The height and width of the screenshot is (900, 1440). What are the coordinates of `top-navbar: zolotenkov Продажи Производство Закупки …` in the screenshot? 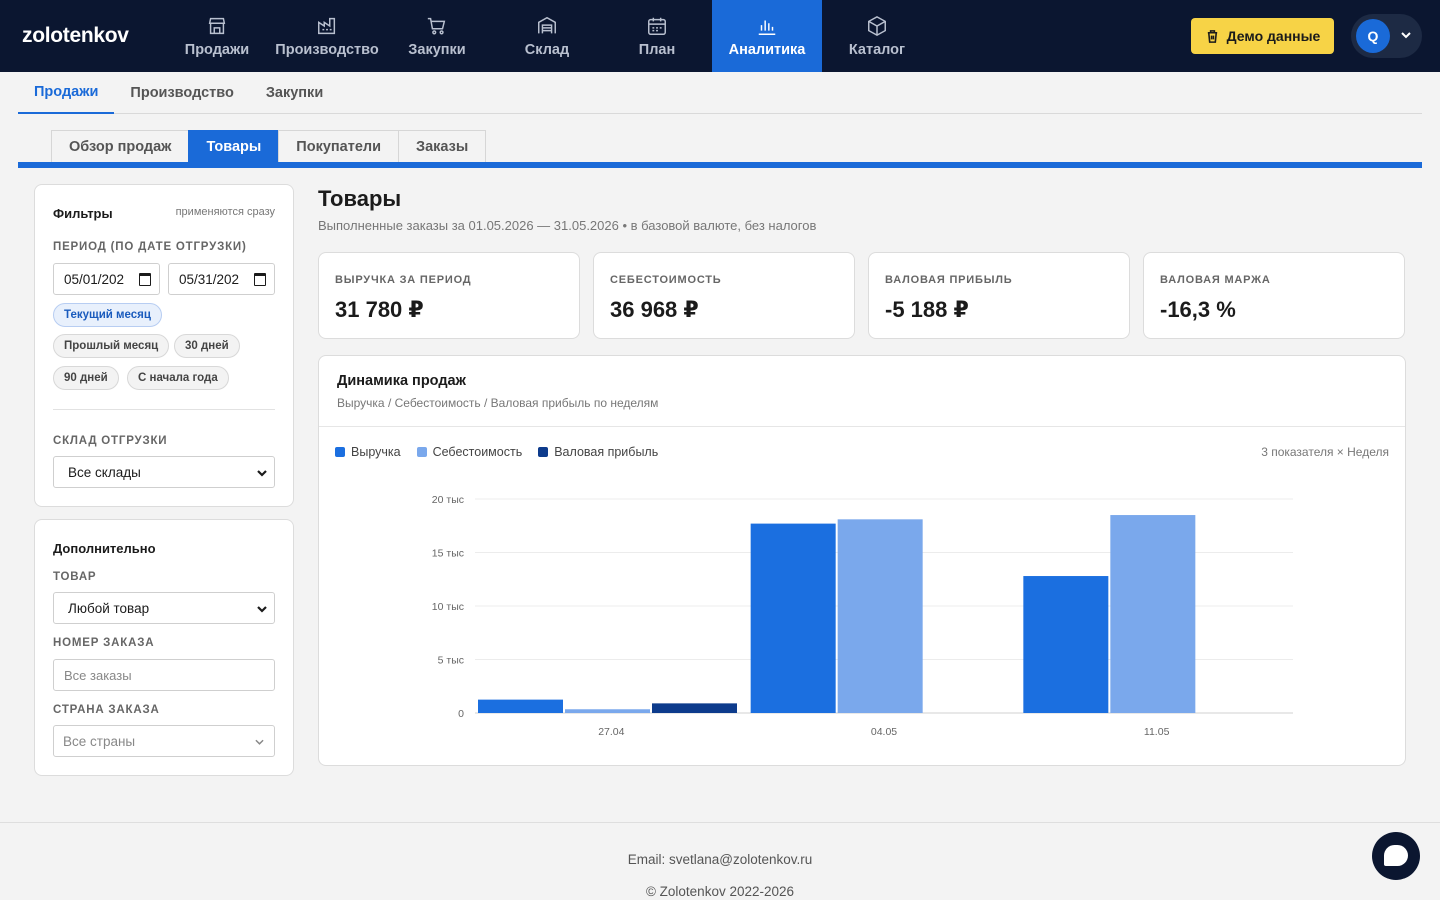 It's located at (720, 36).